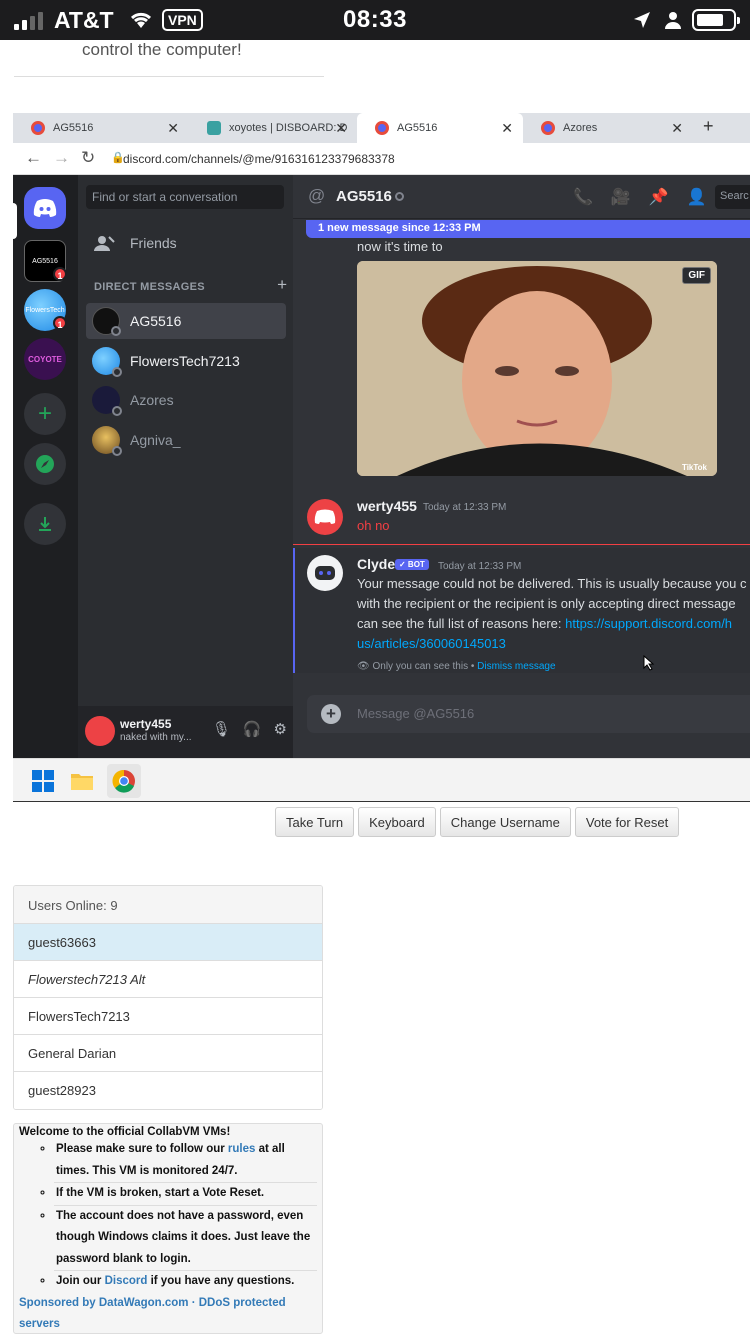 This screenshot has height=1334, width=750. Describe the element at coordinates (325, 573) in the screenshot. I see `clyde-avatar` at that location.